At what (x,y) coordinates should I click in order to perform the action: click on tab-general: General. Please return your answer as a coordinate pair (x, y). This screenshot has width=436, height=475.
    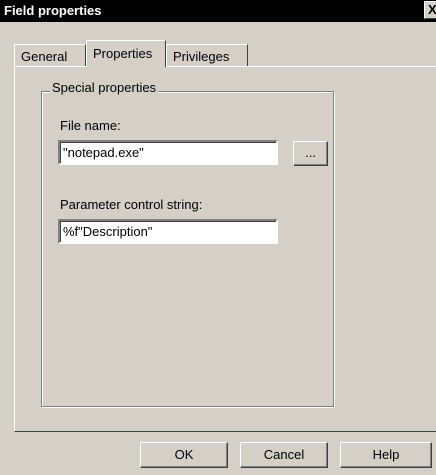
    Looking at the image, I should click on (50, 55).